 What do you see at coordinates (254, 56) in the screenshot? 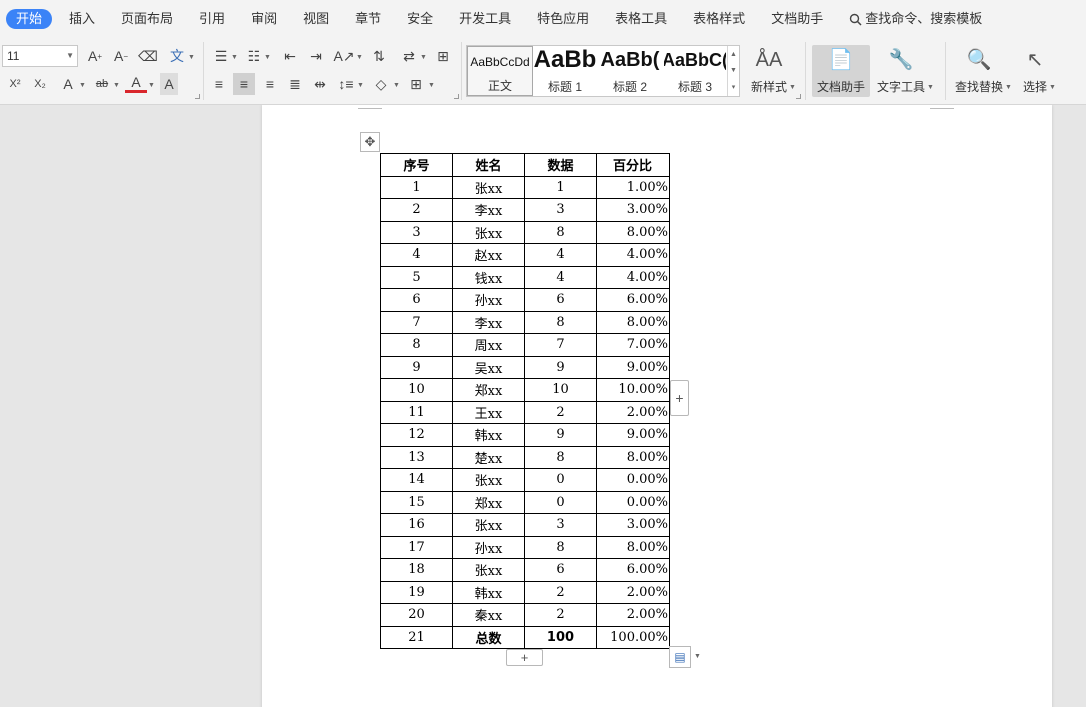
I see `numbered-list-icon: ☷` at bounding box center [254, 56].